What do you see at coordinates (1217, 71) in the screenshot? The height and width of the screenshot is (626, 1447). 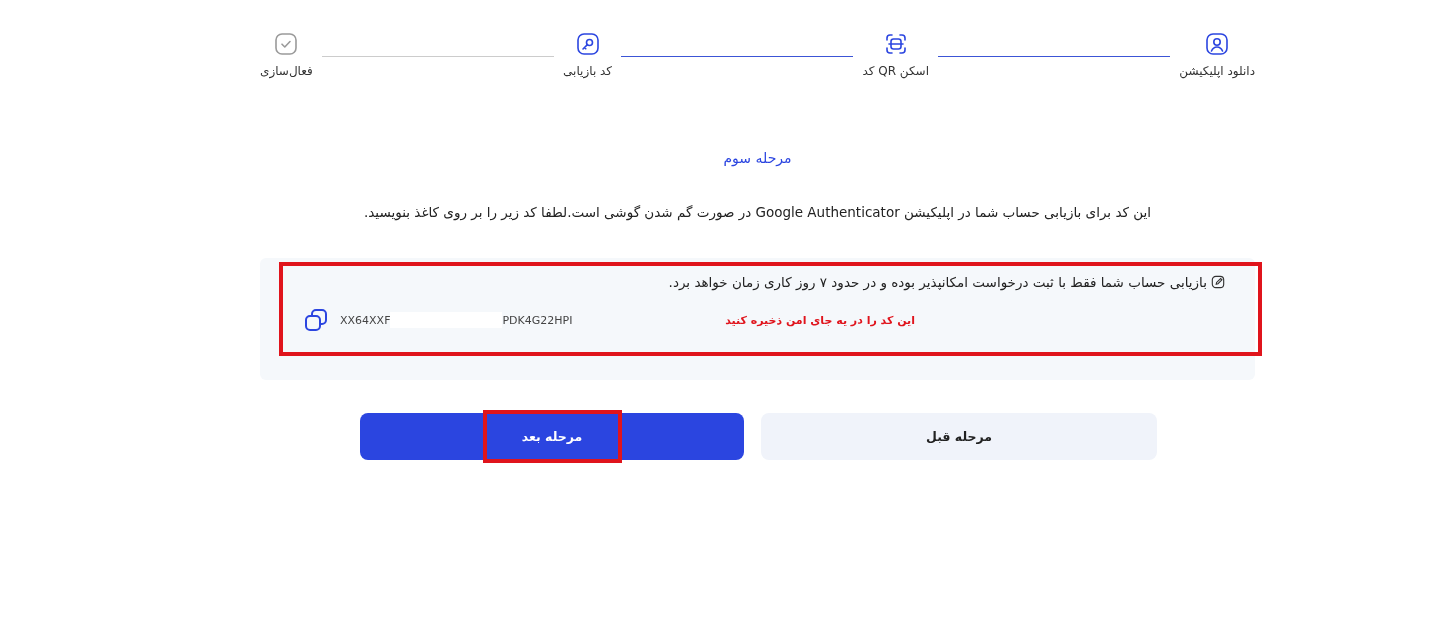 I see `step-label: دانلود اپلیکیشن` at bounding box center [1217, 71].